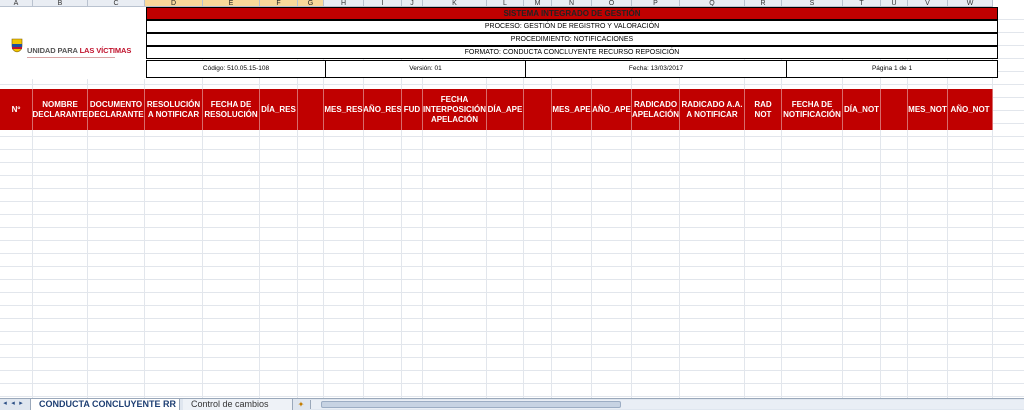  What do you see at coordinates (60, 3) in the screenshot?
I see `column-header-b: B` at bounding box center [60, 3].